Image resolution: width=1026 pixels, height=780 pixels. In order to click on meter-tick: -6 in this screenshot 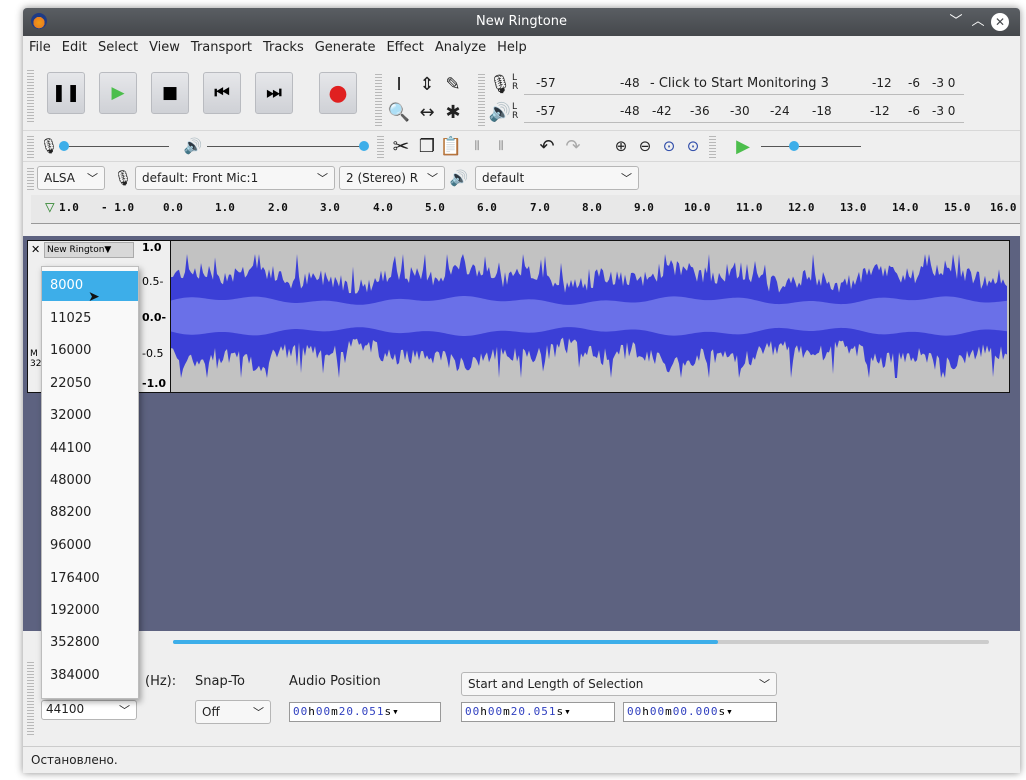, I will do `click(914, 83)`.